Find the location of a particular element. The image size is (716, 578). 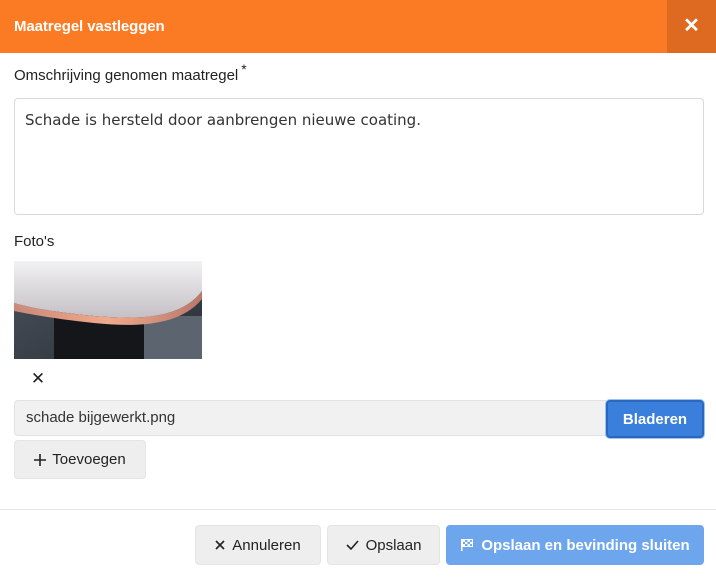

browse-button: Bladeren is located at coordinates (655, 419).